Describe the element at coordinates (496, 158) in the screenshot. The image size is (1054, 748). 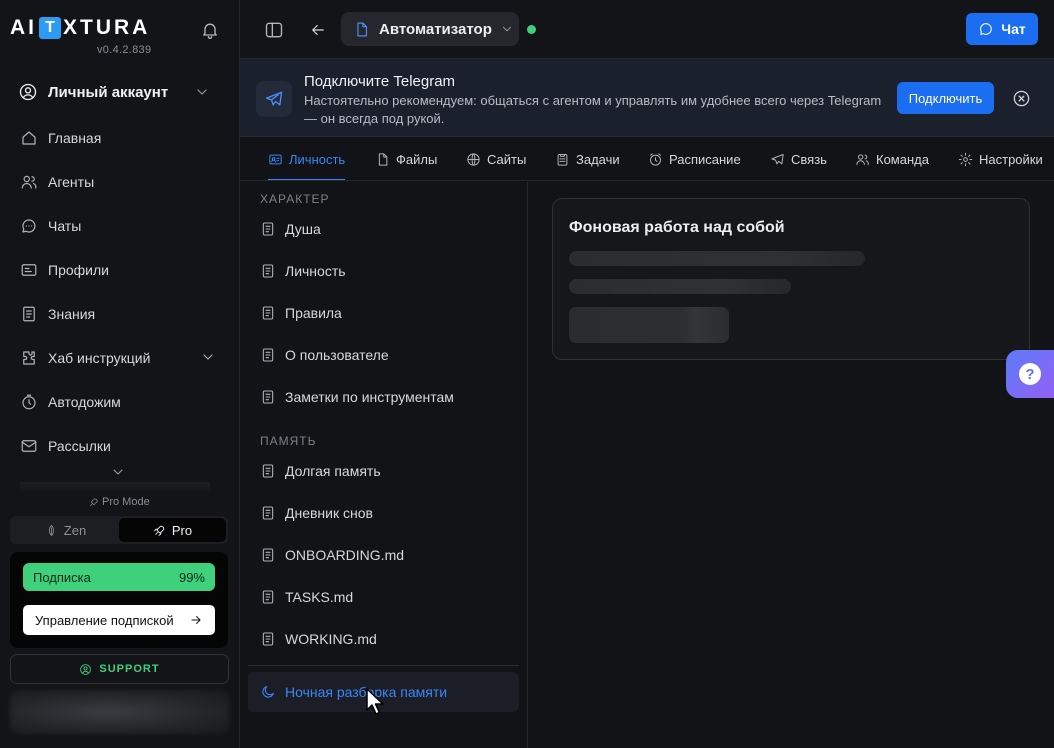
I see `tab-sites: Сайты` at that location.